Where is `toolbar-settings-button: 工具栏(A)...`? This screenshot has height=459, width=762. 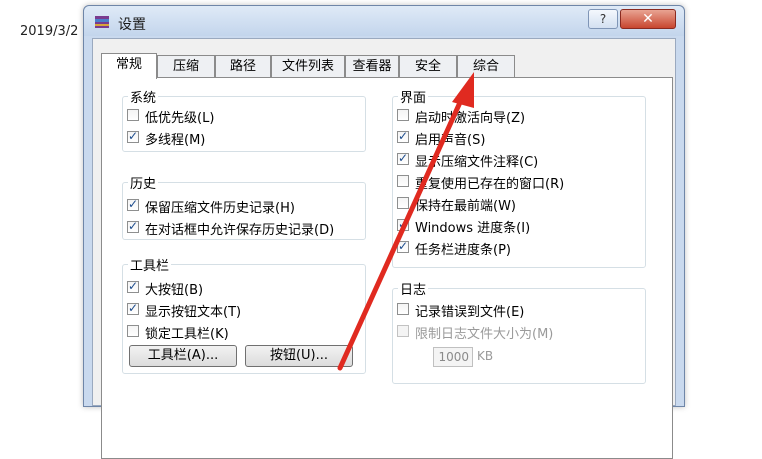 toolbar-settings-button: 工具栏(A)... is located at coordinates (183, 356).